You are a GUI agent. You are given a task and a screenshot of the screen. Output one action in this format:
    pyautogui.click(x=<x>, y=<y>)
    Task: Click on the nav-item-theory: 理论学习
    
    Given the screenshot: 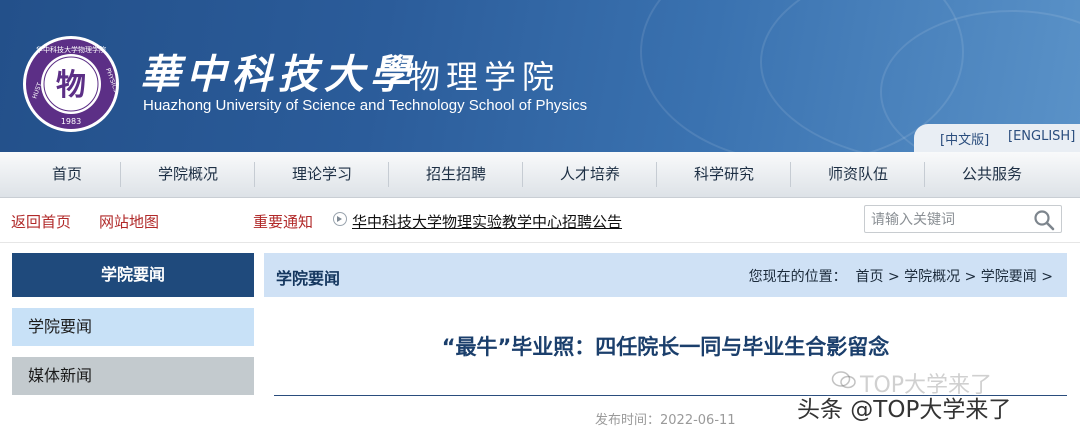 What is the action you would take?
    pyautogui.click(x=322, y=174)
    